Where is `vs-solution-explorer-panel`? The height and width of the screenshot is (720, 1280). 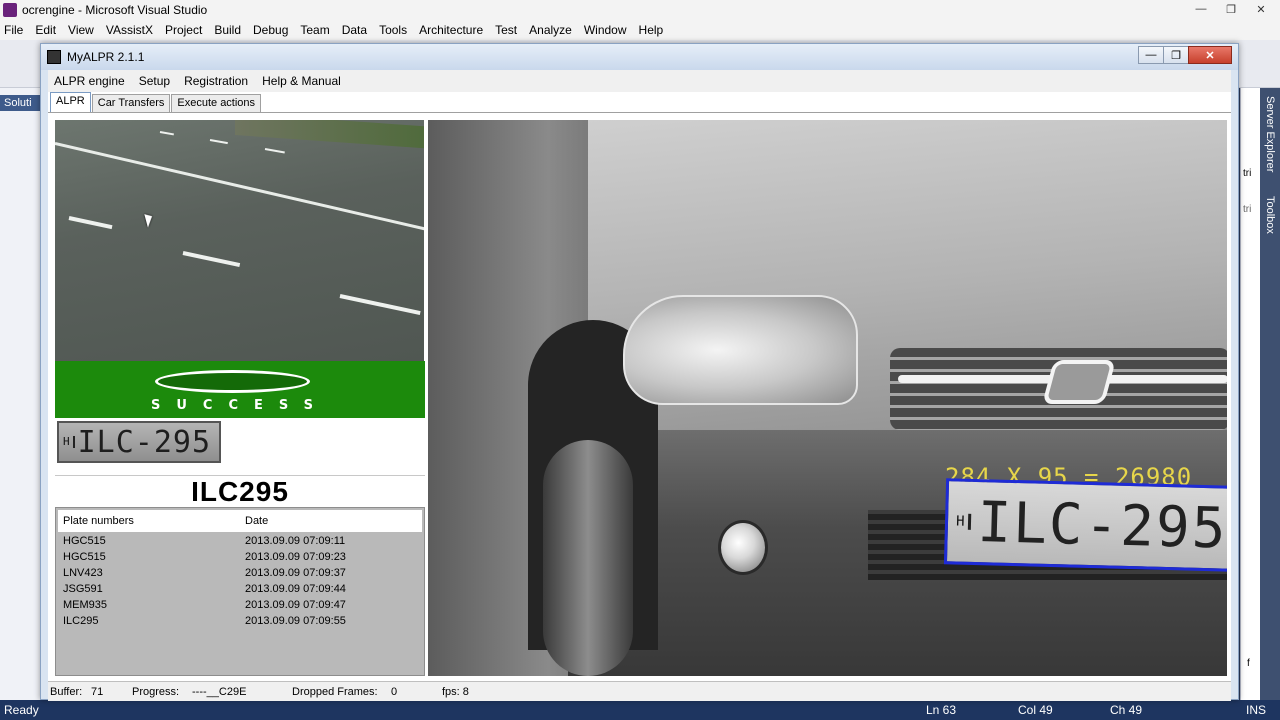
vs-solution-explorer-panel is located at coordinates (22, 394).